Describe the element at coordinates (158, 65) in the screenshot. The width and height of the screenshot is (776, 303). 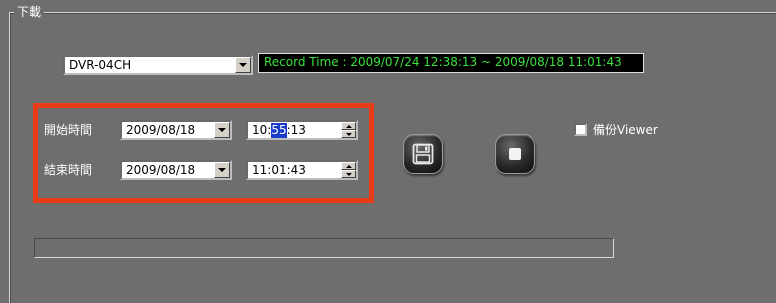
I see `device-select: DVR-04CH` at that location.